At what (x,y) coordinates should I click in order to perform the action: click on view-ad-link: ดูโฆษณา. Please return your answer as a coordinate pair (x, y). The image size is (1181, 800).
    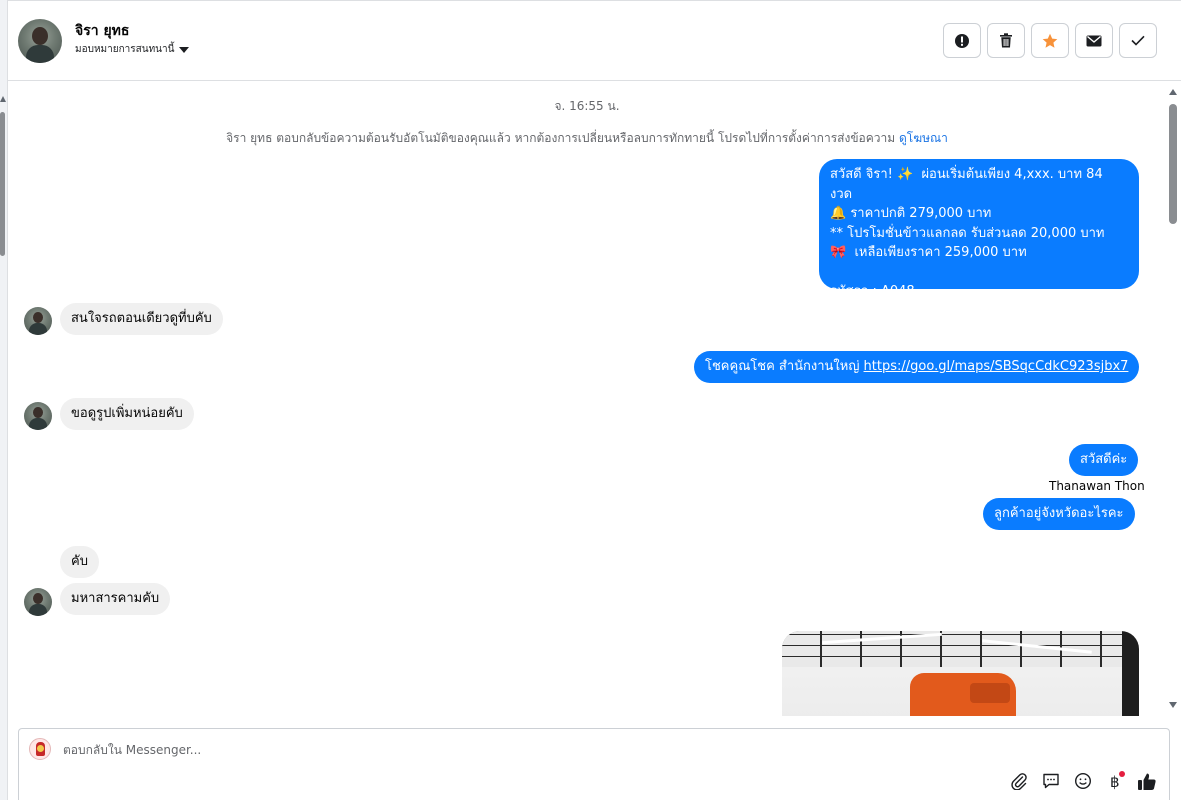
    Looking at the image, I should click on (923, 138).